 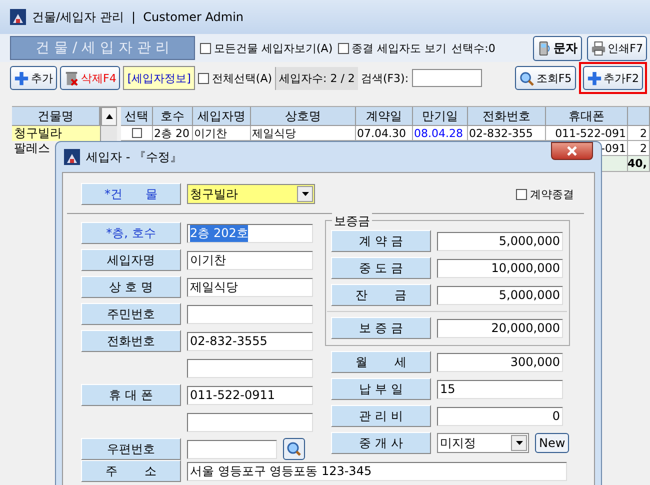 What do you see at coordinates (616, 48) in the screenshot?
I see `print-button: 인쇄F7` at bounding box center [616, 48].